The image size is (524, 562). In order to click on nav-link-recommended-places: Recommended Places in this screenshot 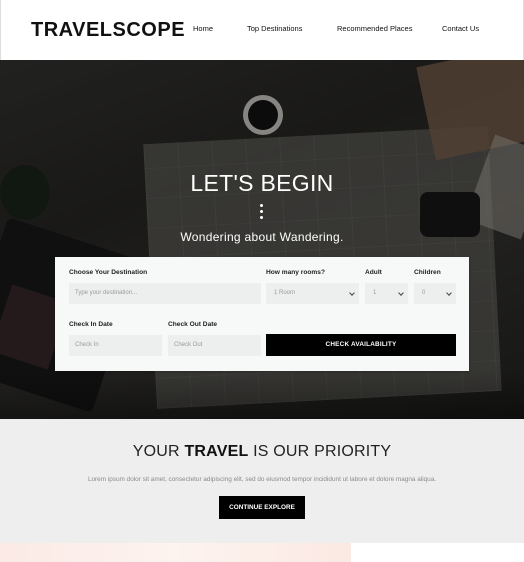, I will do `click(374, 28)`.